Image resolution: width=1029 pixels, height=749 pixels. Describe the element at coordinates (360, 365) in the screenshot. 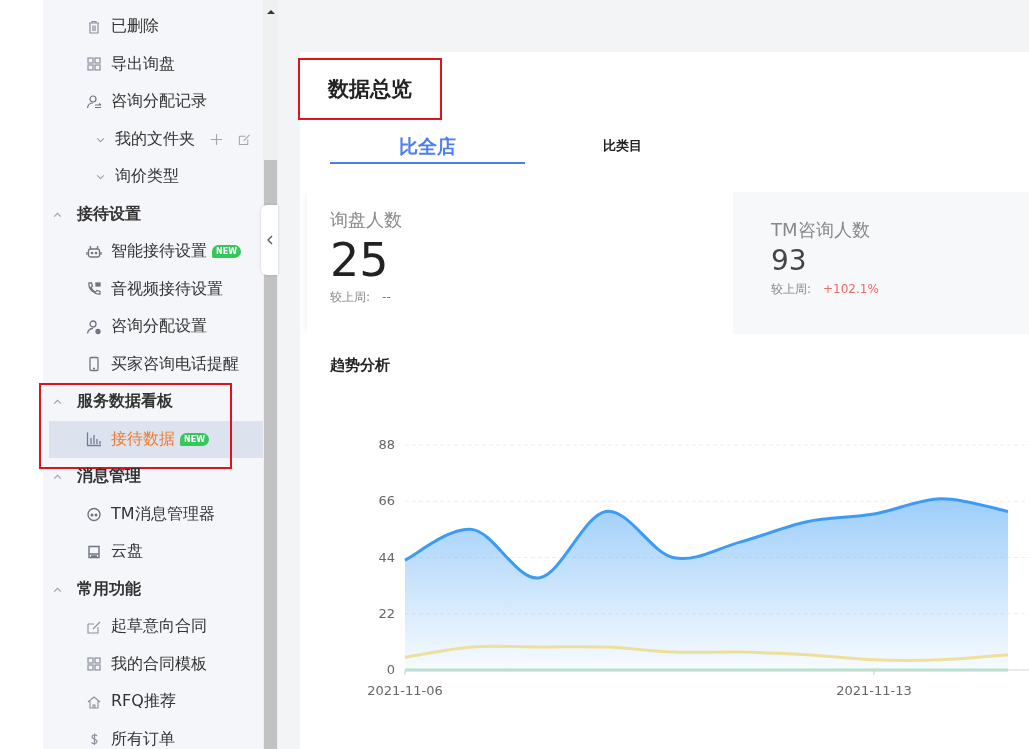

I see `section-title: 趋势分析` at that location.